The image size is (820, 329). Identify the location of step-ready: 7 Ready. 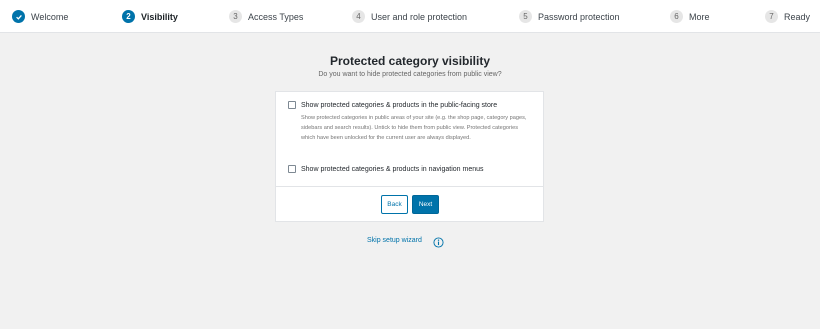
(787, 16).